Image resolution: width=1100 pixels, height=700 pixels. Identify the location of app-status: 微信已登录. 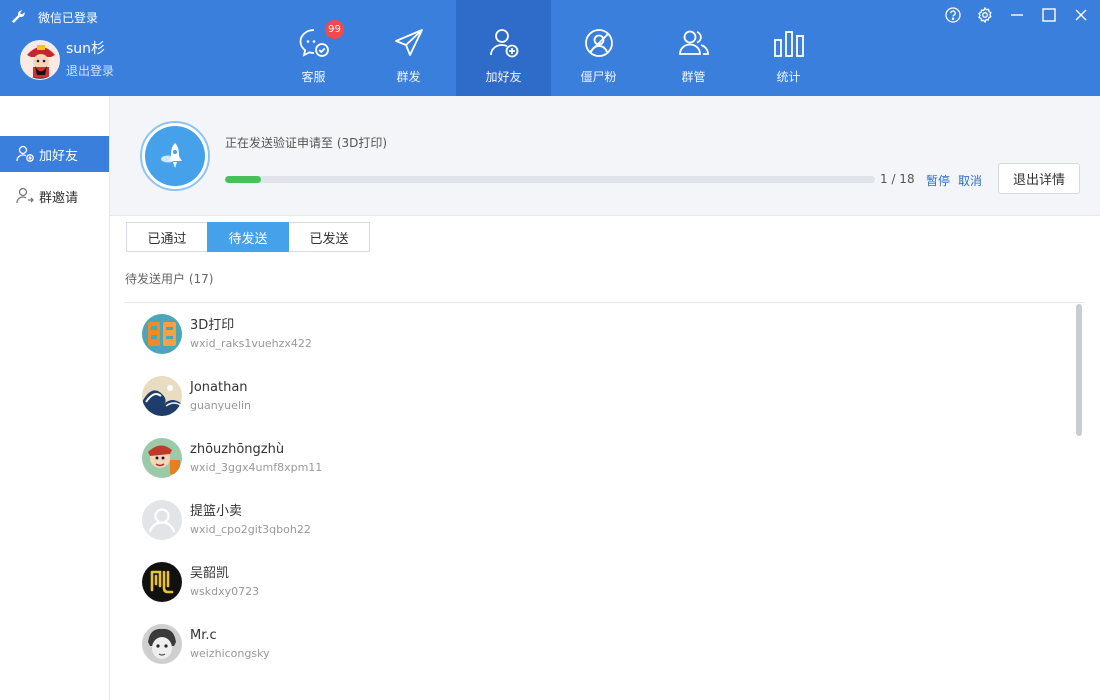
(54, 17).